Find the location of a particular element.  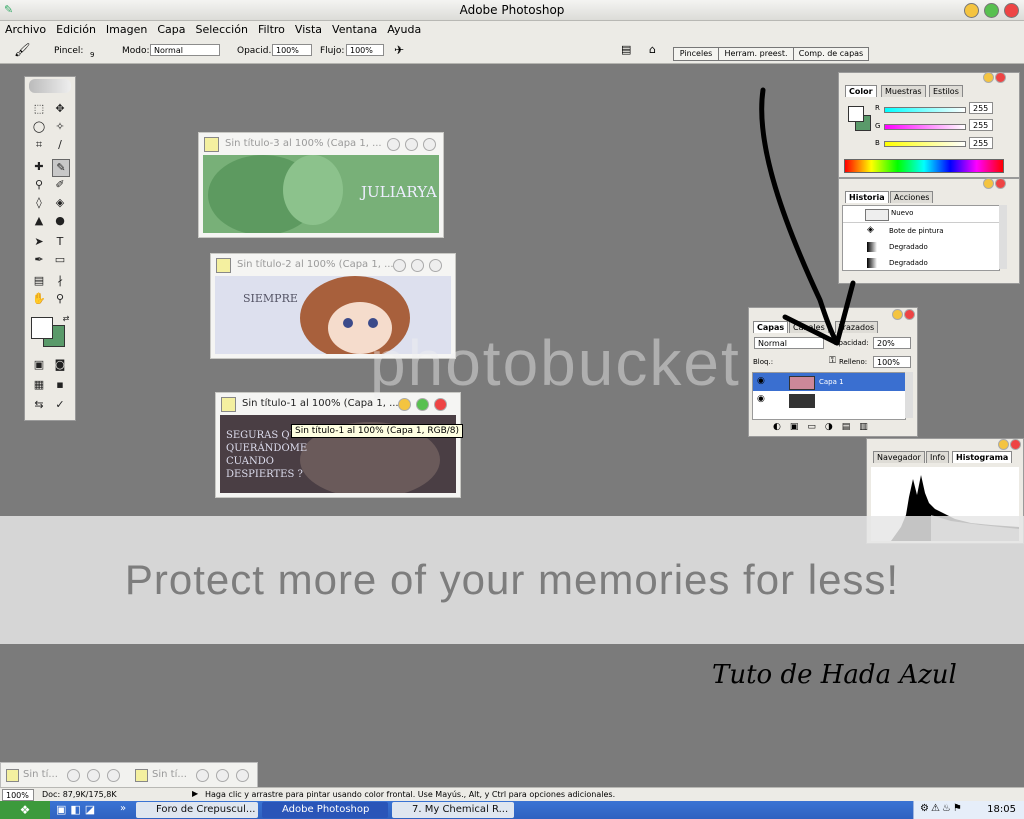

hand-tool-icon: ✋ is located at coordinates (39, 299).